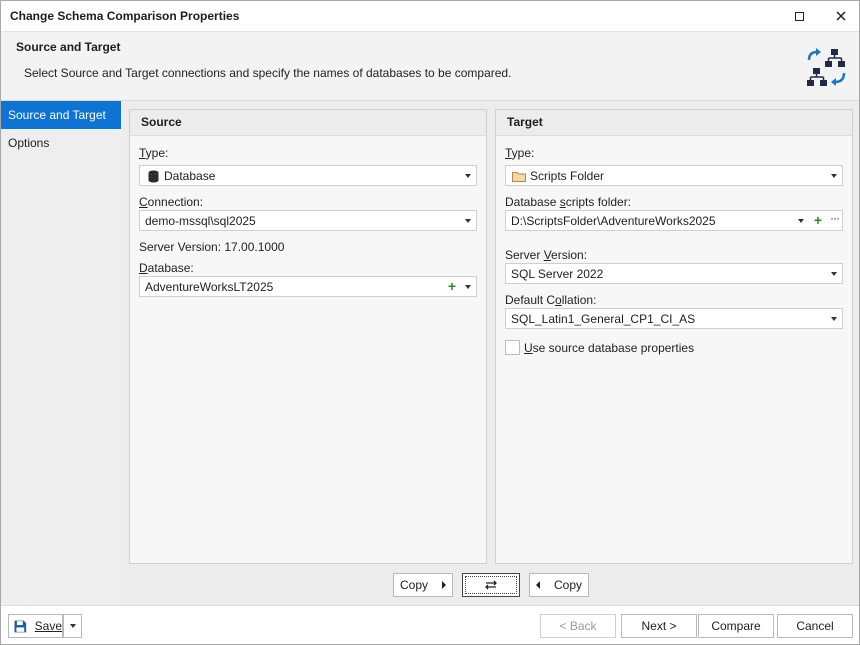 The image size is (860, 645). Describe the element at coordinates (61, 143) in the screenshot. I see `nav-item-options: Options` at that location.